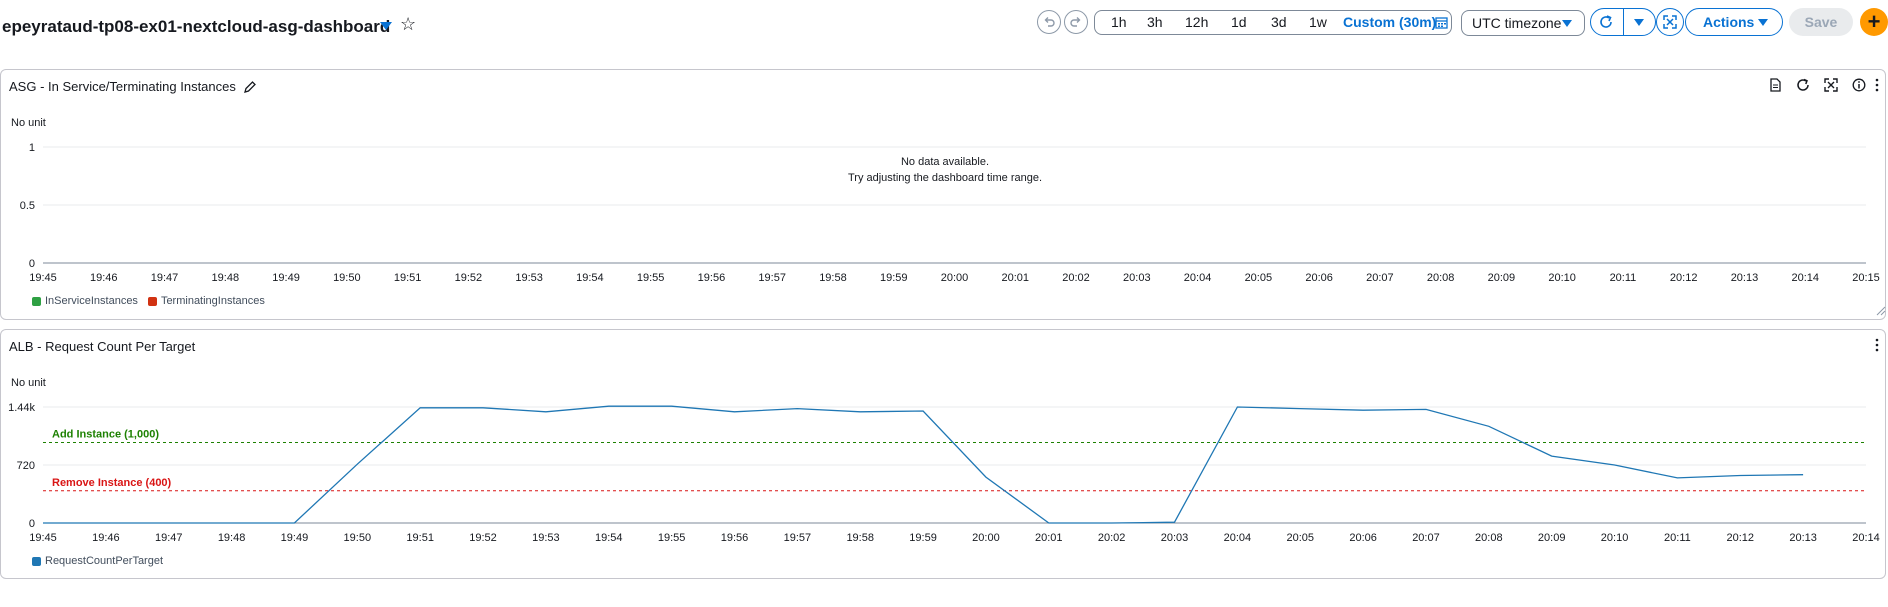  I want to click on x-tick-label: 20:11, so click(1677, 538).